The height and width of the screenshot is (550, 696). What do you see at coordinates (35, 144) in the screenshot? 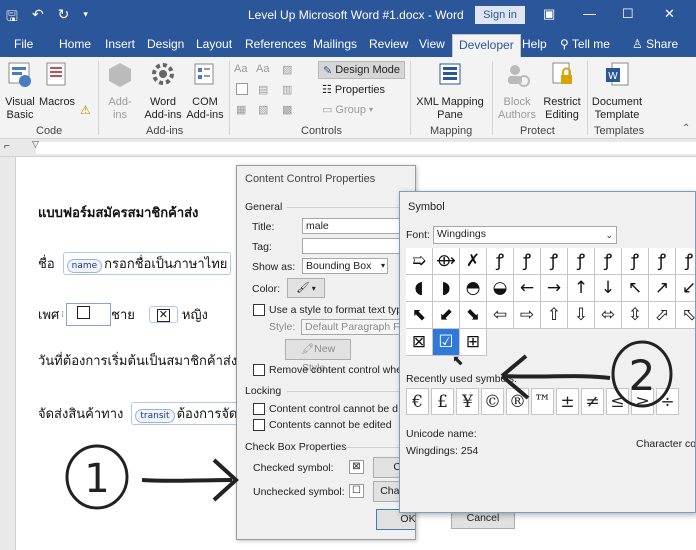
I see `first-line-indent-marker: ▽` at bounding box center [35, 144].